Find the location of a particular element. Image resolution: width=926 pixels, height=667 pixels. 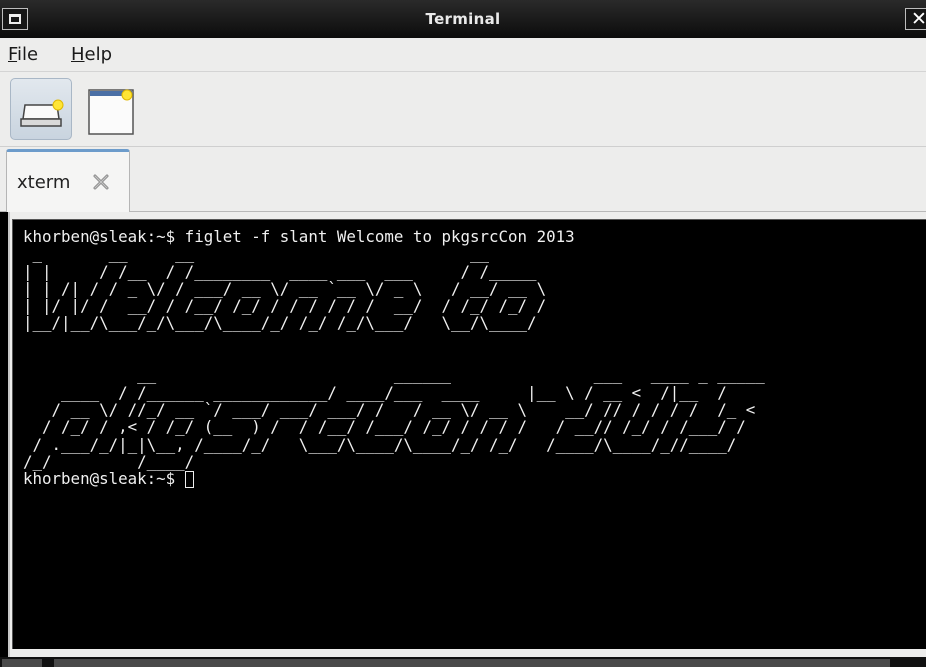

tab-label: xterm is located at coordinates (44, 182).